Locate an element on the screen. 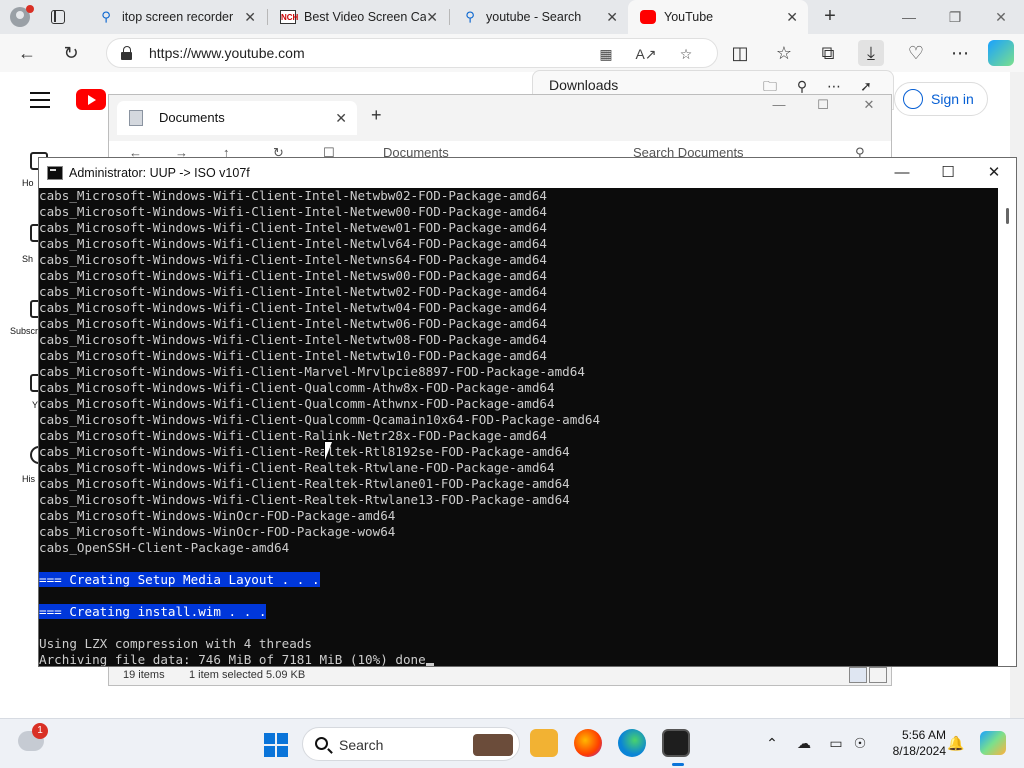 The image size is (1024, 768). youtube-icon is located at coordinates (648, 17).